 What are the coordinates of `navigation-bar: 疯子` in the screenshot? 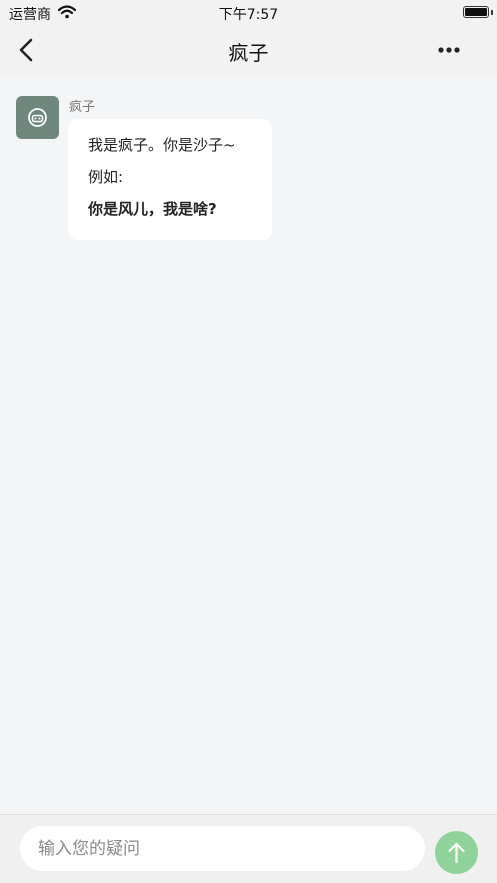 It's located at (248, 51).